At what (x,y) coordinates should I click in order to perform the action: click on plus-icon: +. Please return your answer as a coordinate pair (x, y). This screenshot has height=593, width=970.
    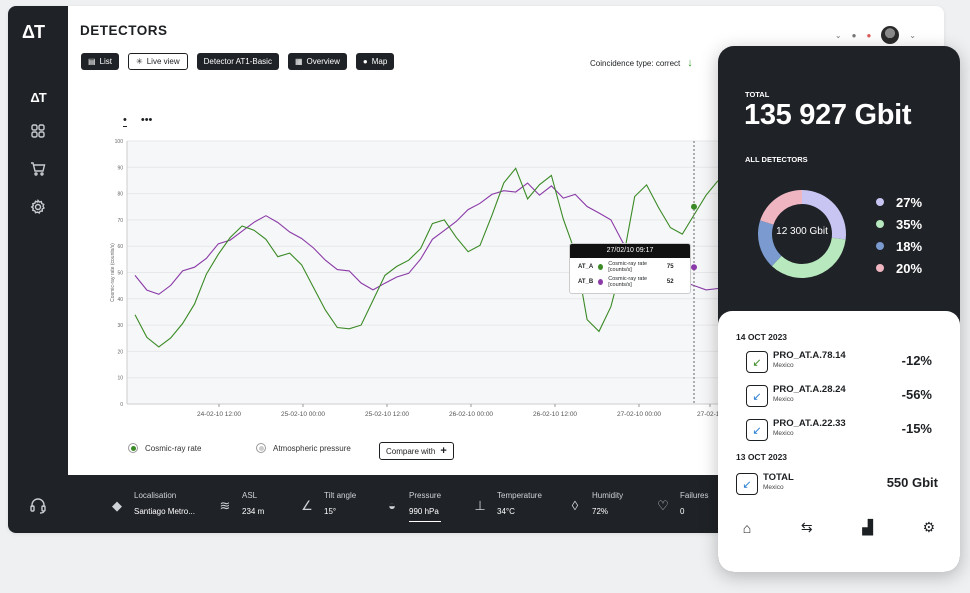
    Looking at the image, I should click on (443, 451).